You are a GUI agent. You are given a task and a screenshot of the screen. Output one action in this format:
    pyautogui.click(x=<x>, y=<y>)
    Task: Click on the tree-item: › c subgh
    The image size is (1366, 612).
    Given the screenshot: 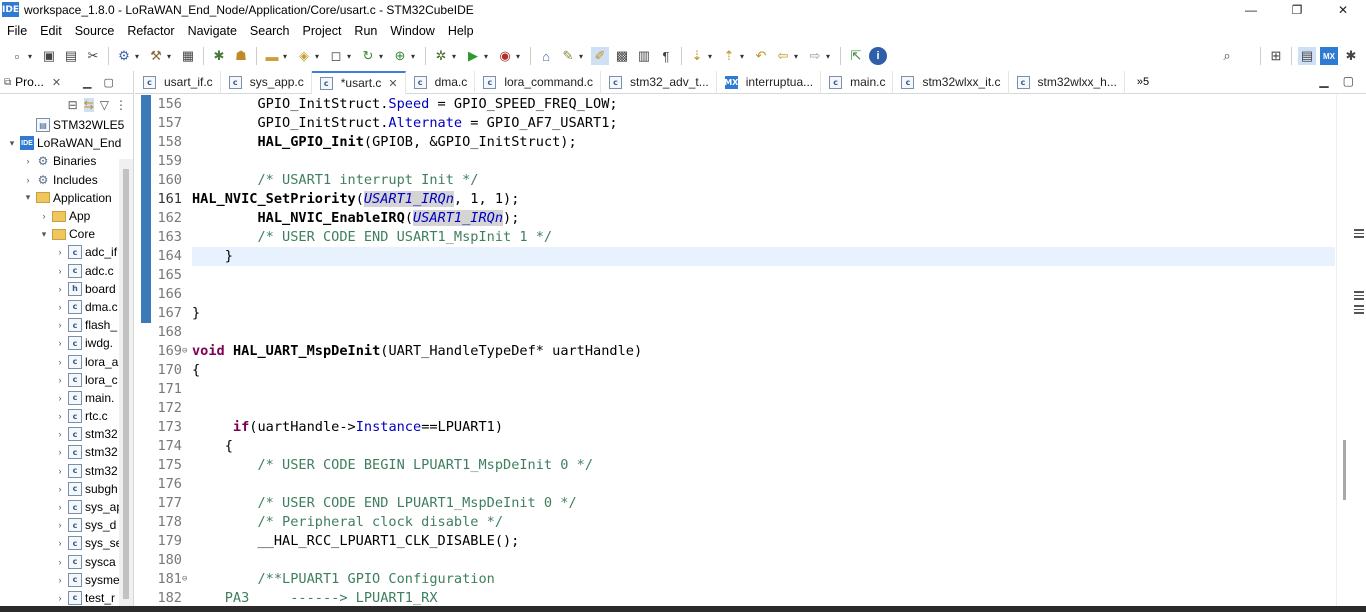 What is the action you would take?
    pyautogui.click(x=66, y=489)
    